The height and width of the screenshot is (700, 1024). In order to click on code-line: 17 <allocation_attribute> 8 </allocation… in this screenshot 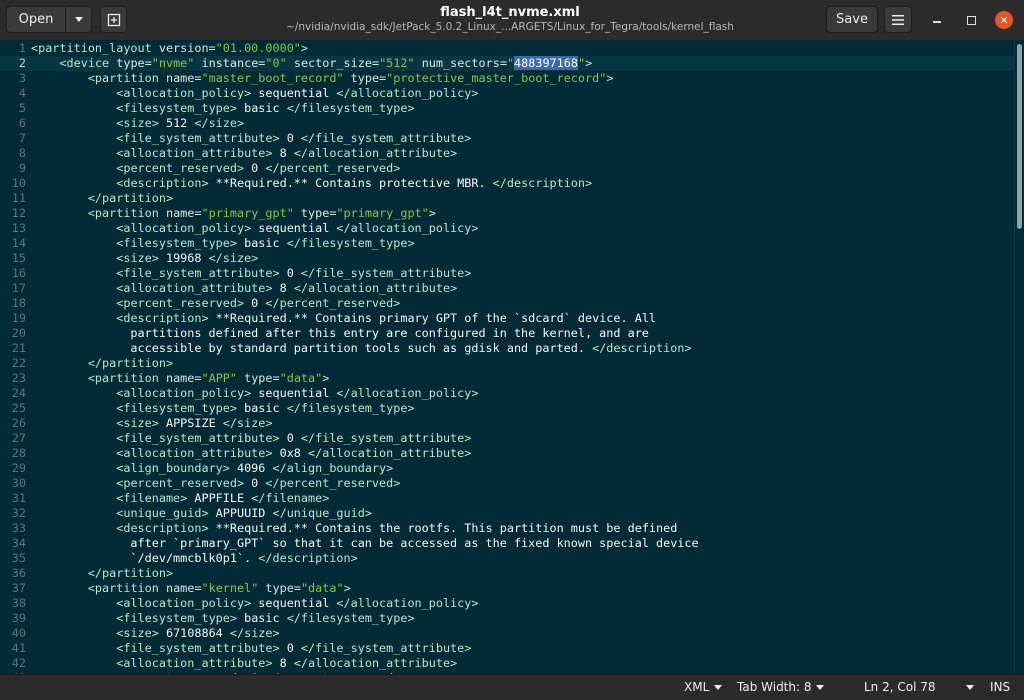, I will do `click(507, 288)`.